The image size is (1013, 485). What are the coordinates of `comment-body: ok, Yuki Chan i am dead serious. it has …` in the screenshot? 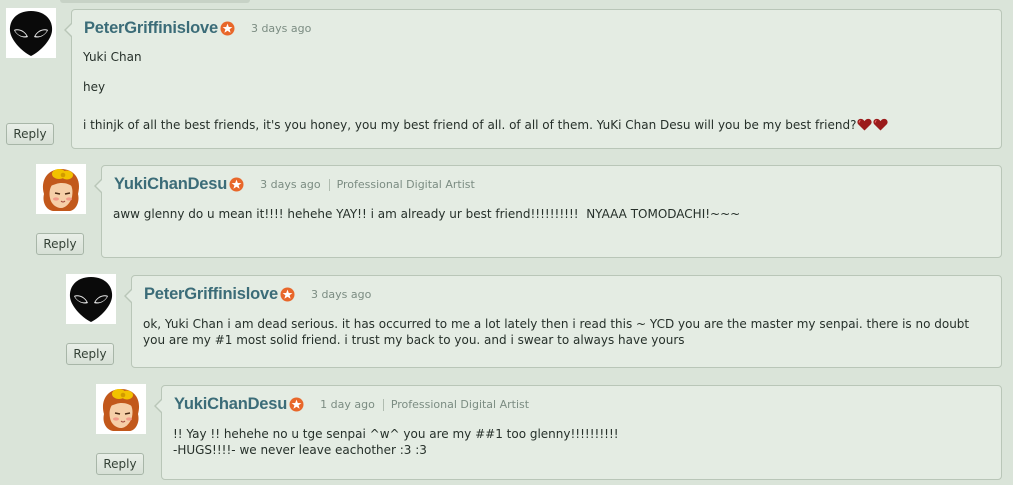 It's located at (568, 332).